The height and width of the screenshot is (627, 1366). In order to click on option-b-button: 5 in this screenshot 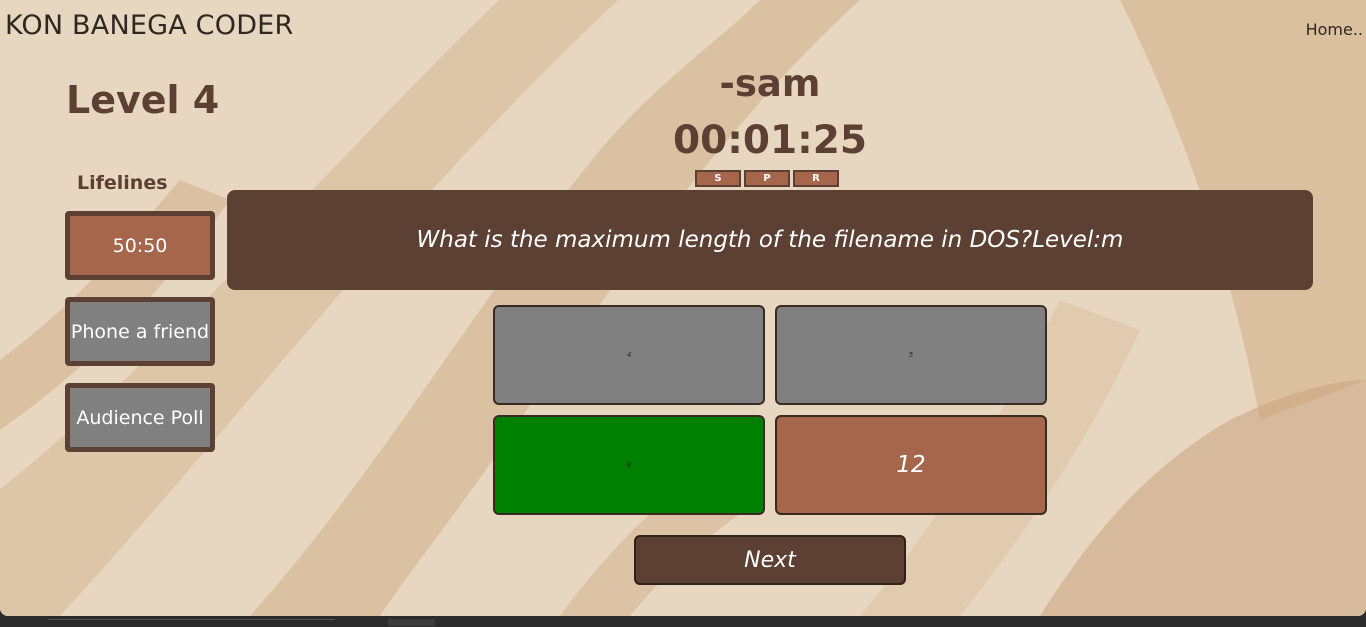, I will do `click(911, 355)`.